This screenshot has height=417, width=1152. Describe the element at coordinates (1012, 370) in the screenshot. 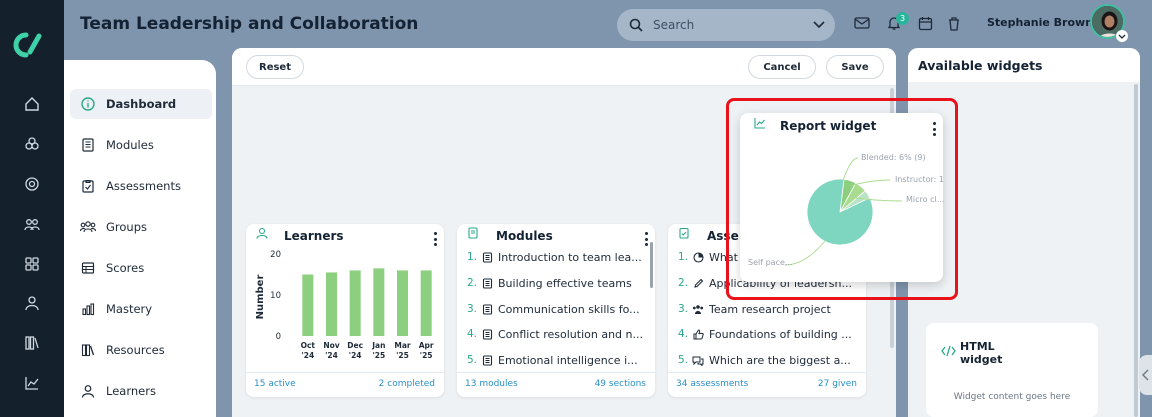

I see `html-widget-tile: HTML widget Widget content goes here` at that location.